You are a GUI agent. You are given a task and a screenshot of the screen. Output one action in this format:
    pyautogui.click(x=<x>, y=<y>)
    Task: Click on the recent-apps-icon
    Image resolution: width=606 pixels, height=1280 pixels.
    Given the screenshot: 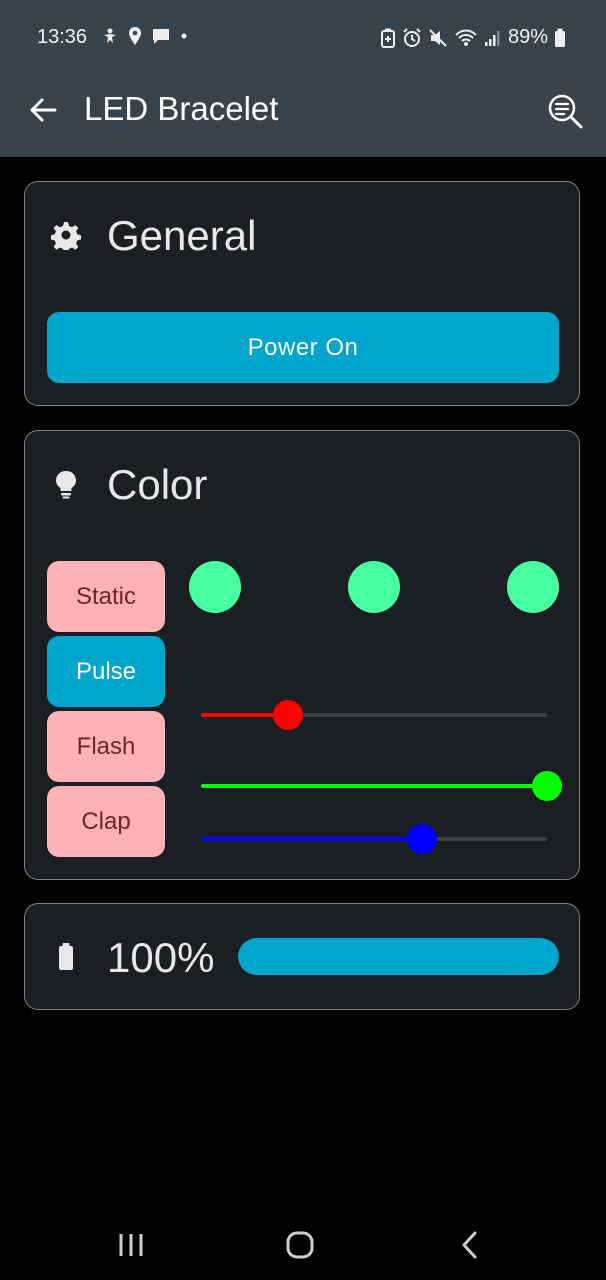 What is the action you would take?
    pyautogui.click(x=131, y=1245)
    